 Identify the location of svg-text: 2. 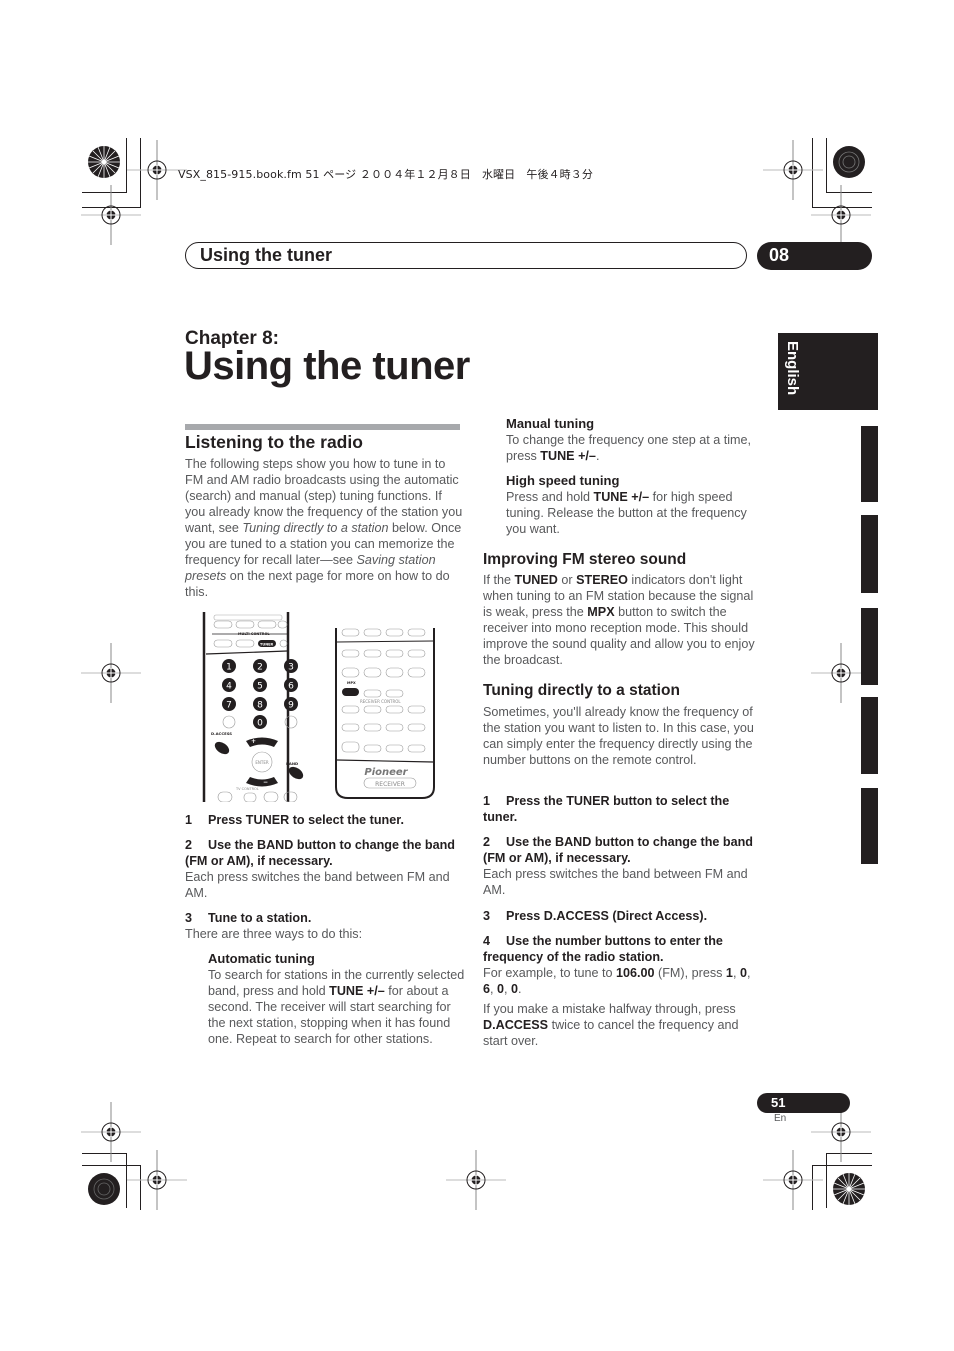
(260, 668).